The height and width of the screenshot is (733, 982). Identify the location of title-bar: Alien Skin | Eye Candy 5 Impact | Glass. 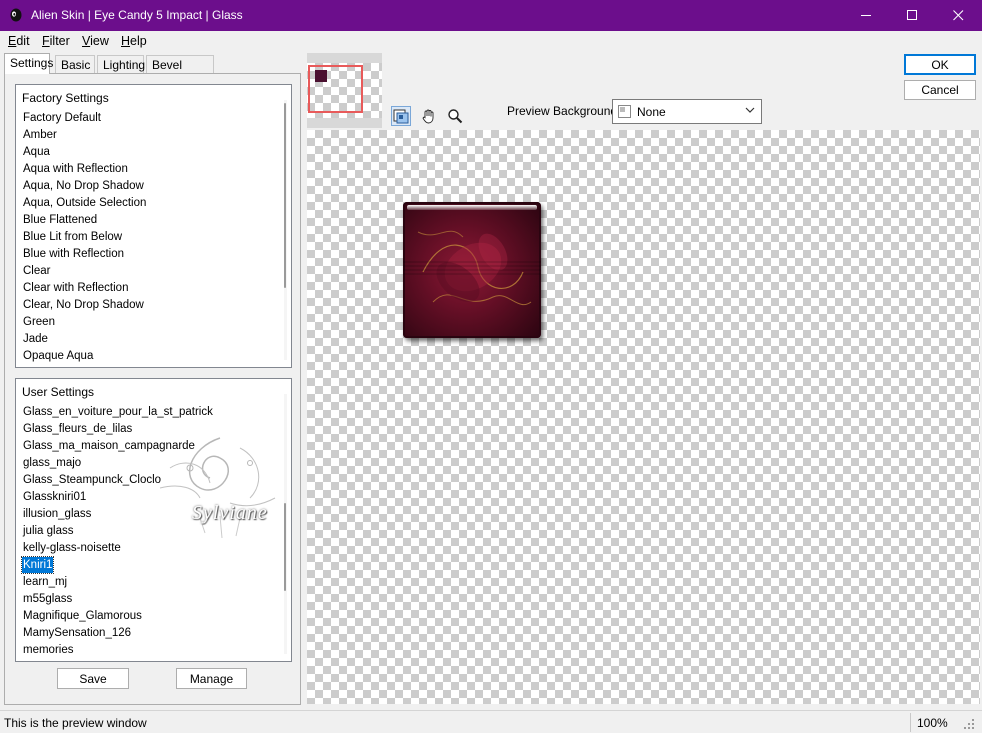
(491, 15).